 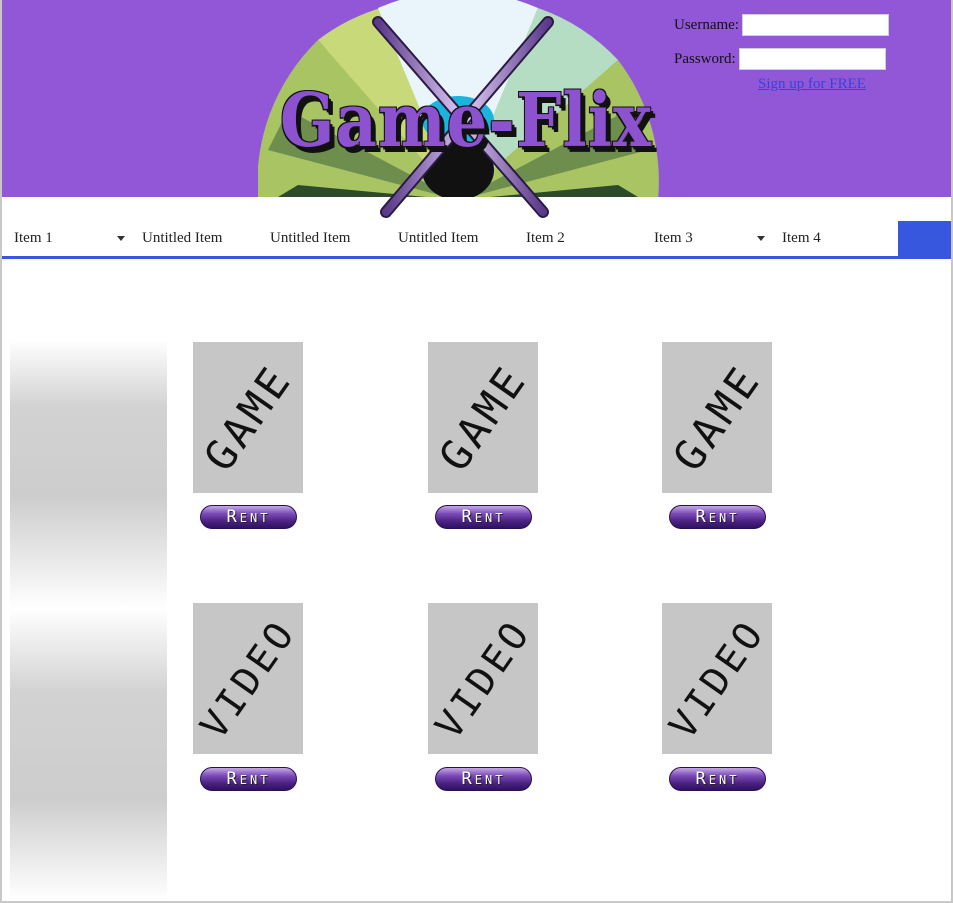 I want to click on nav-item-untitled-2: Untitled Item, so click(x=310, y=238).